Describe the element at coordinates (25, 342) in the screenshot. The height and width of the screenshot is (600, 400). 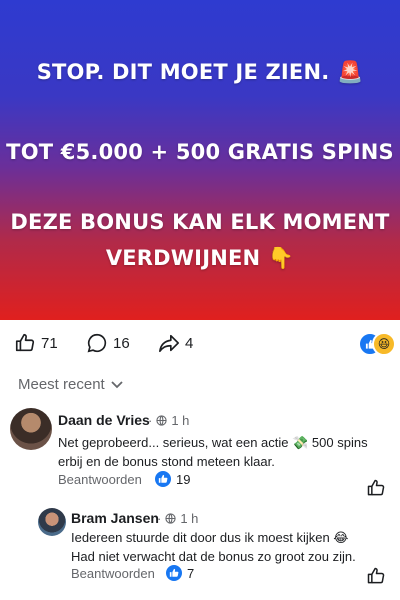
I see `thumbs-up-icon` at that location.